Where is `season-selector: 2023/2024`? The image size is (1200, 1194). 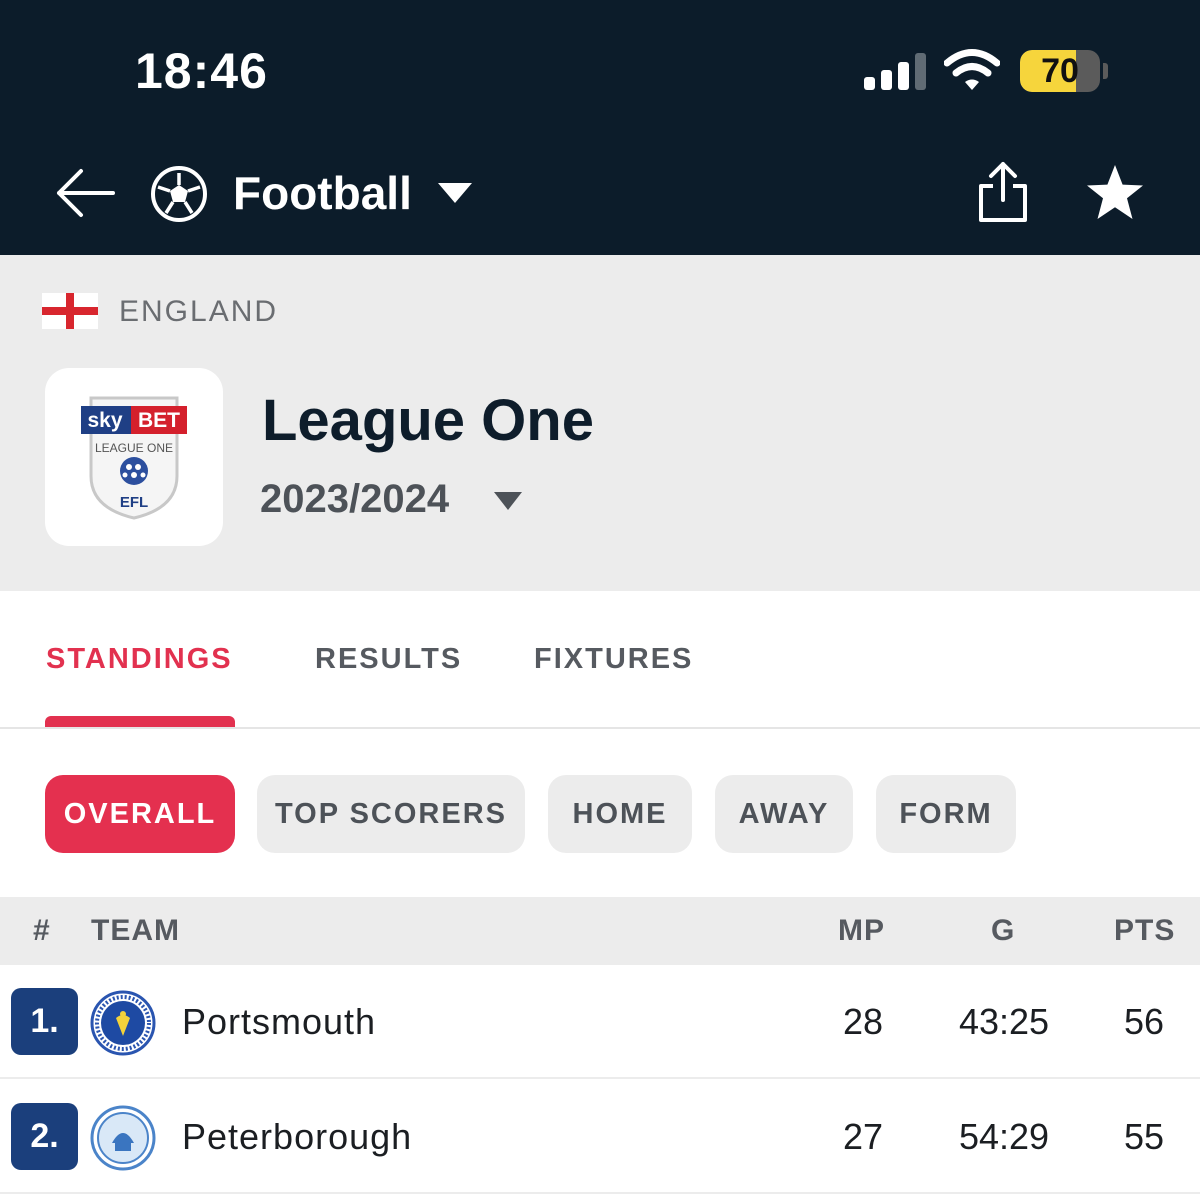 season-selector: 2023/2024 is located at coordinates (354, 499).